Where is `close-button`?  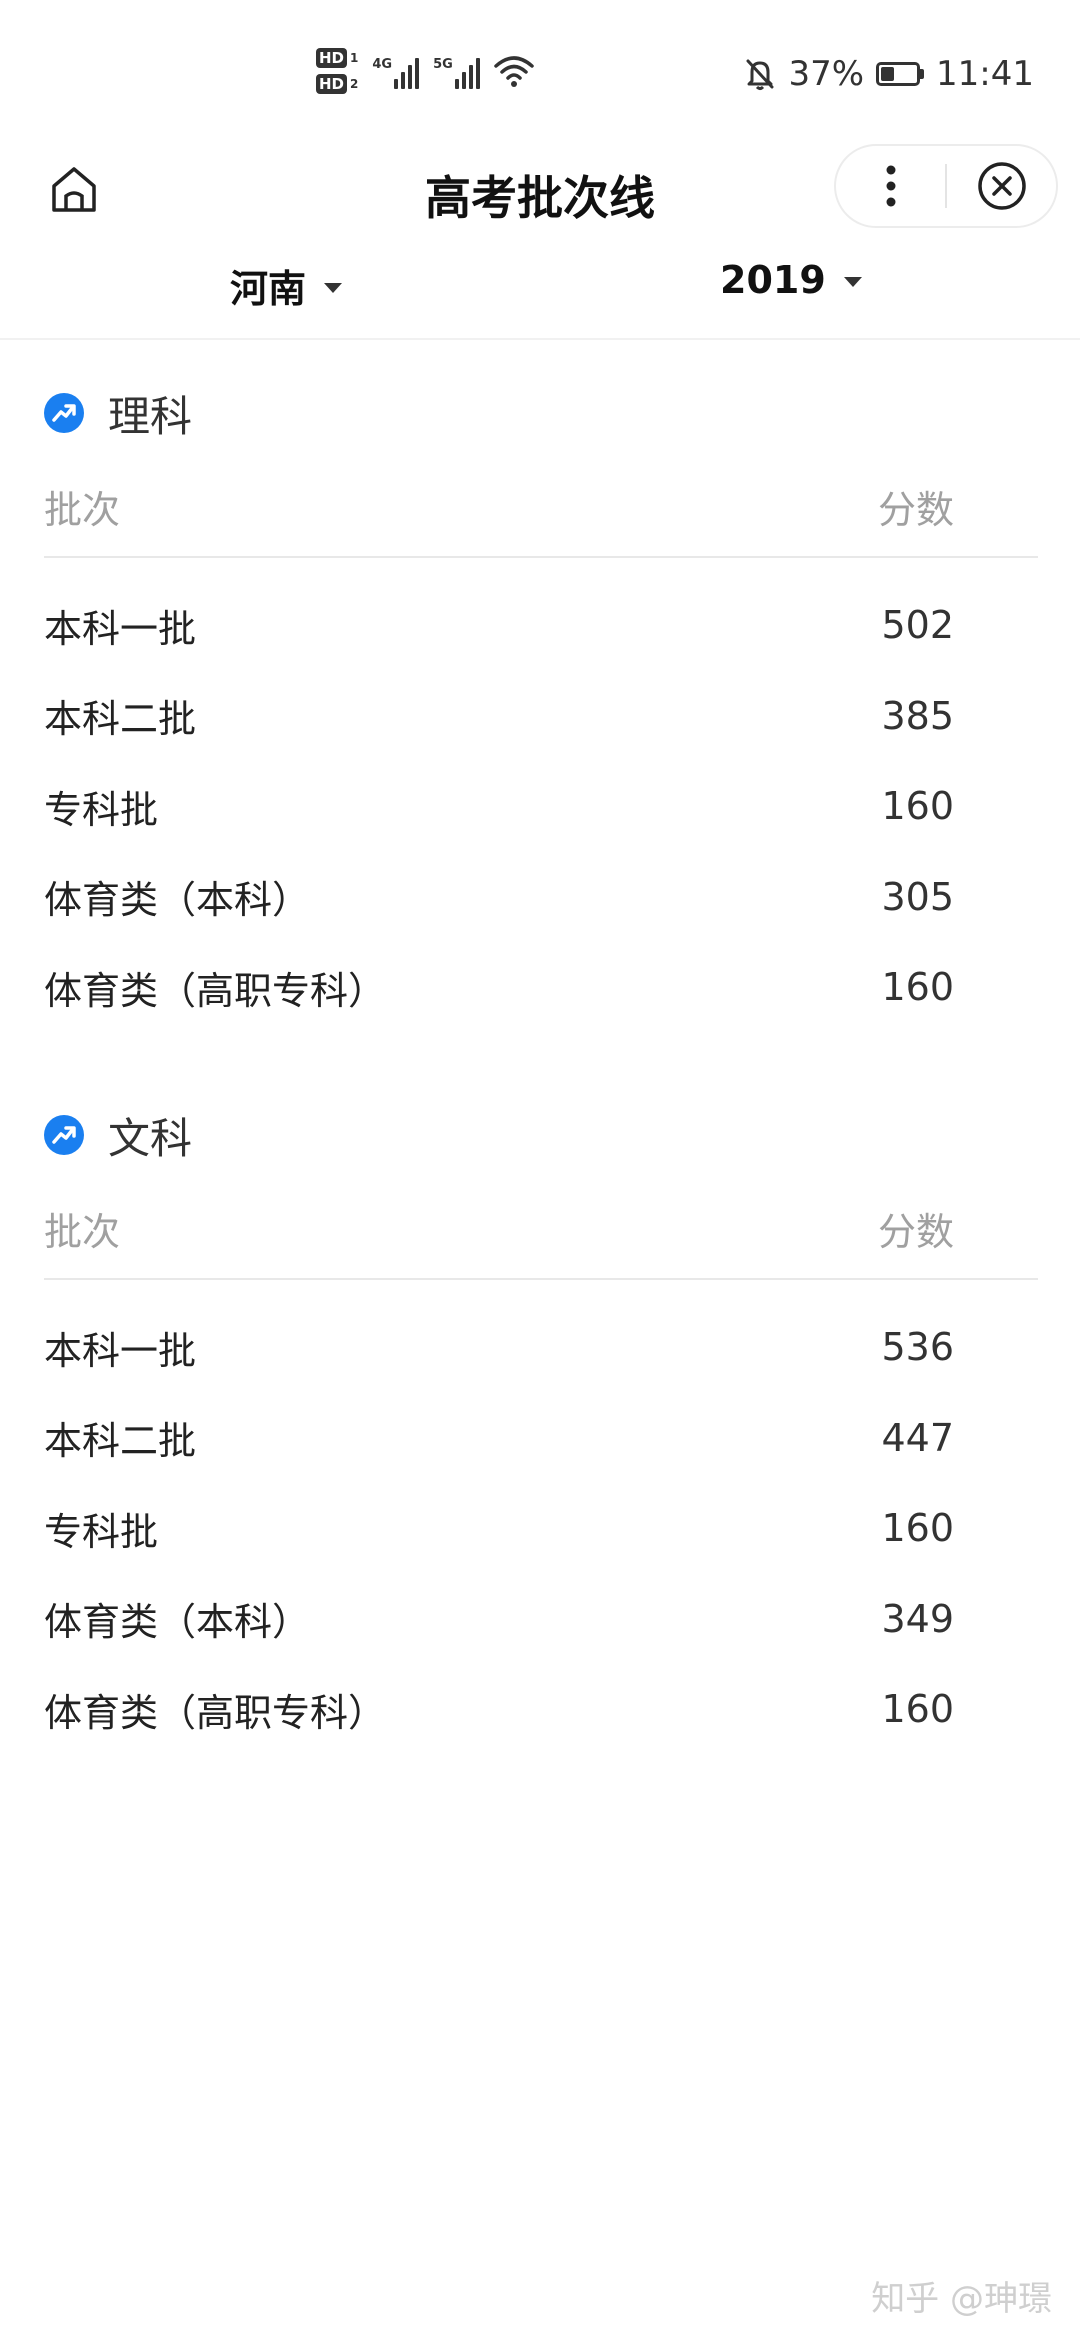 close-button is located at coordinates (1001, 186).